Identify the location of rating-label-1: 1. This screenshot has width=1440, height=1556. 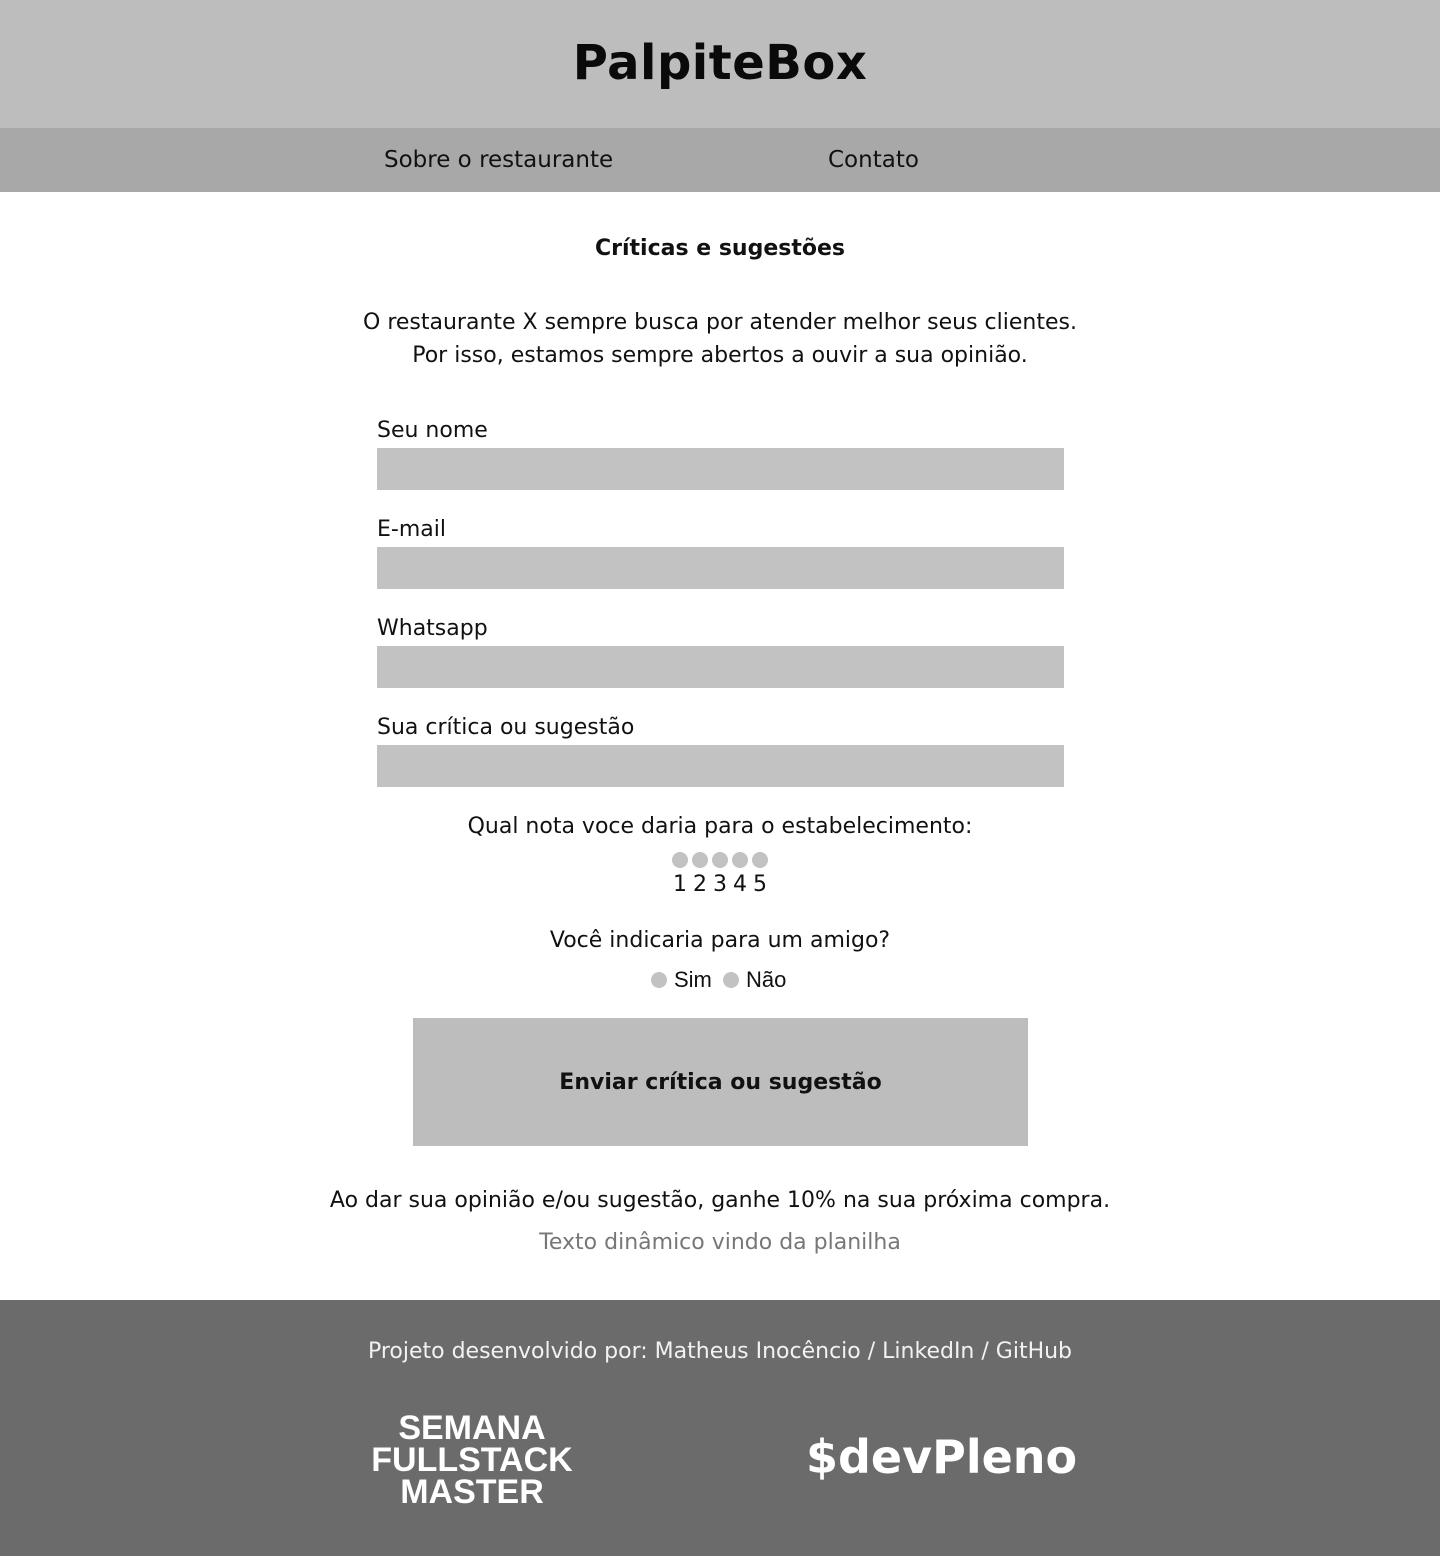
(680, 884).